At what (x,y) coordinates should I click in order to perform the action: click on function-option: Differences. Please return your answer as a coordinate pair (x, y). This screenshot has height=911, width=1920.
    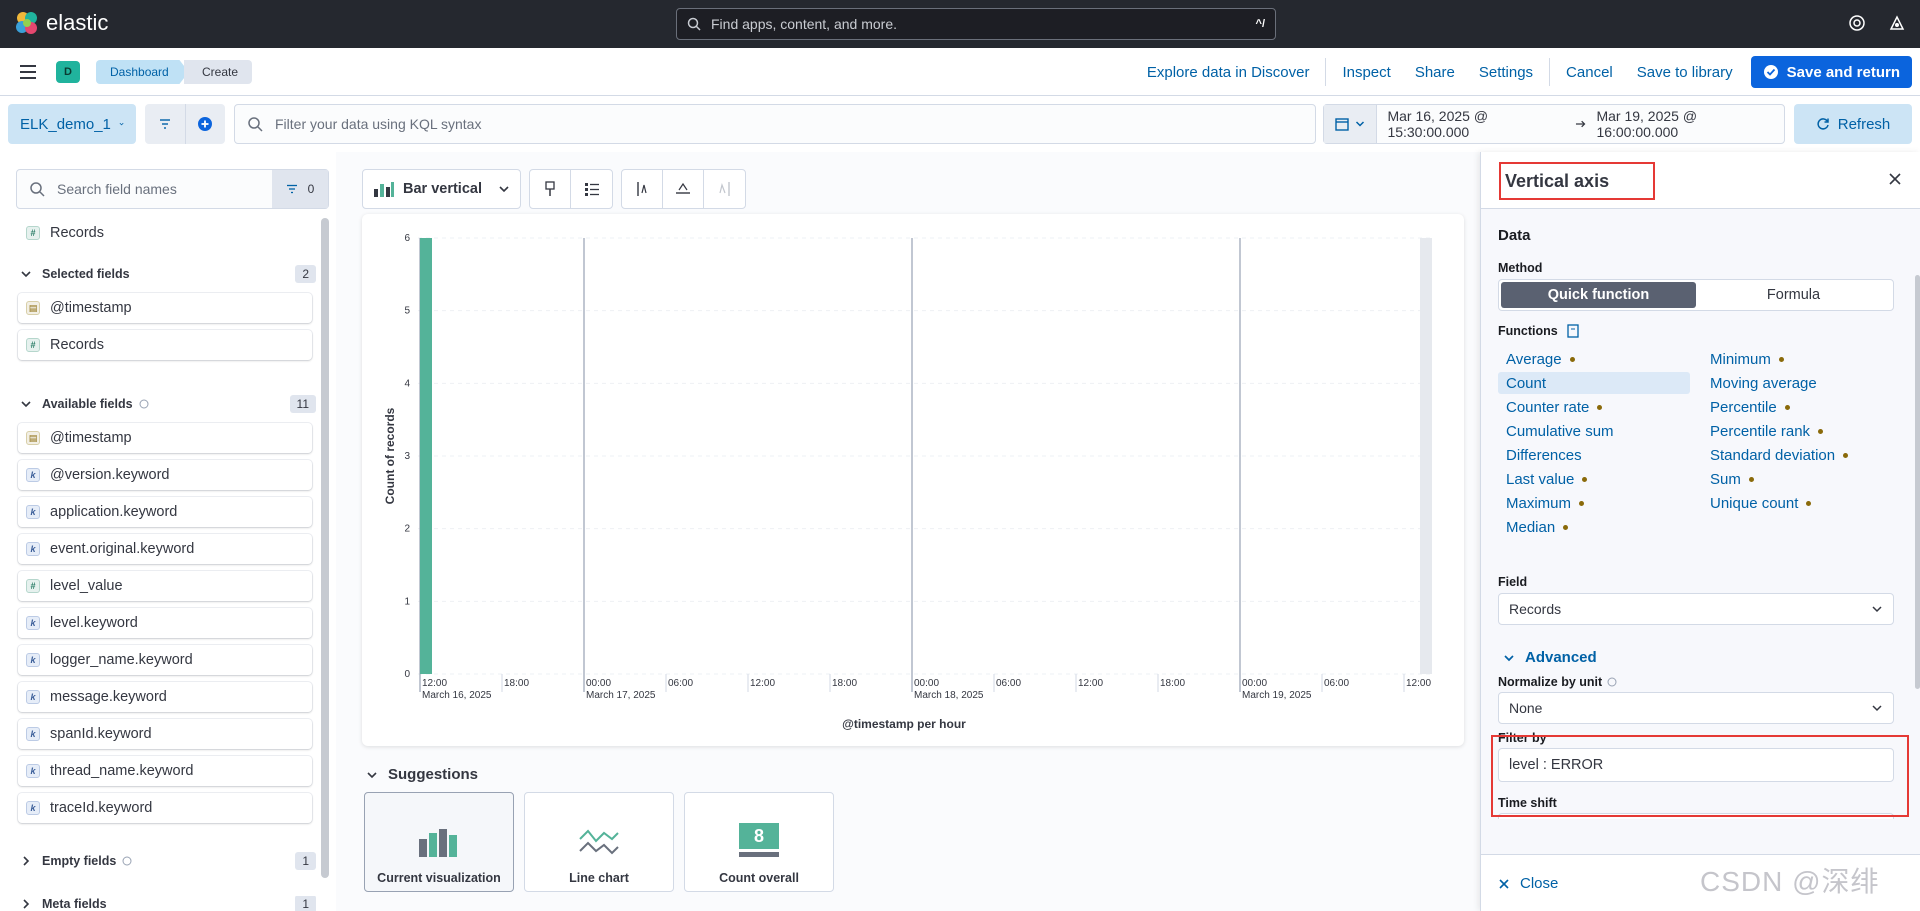
    Looking at the image, I should click on (1544, 455).